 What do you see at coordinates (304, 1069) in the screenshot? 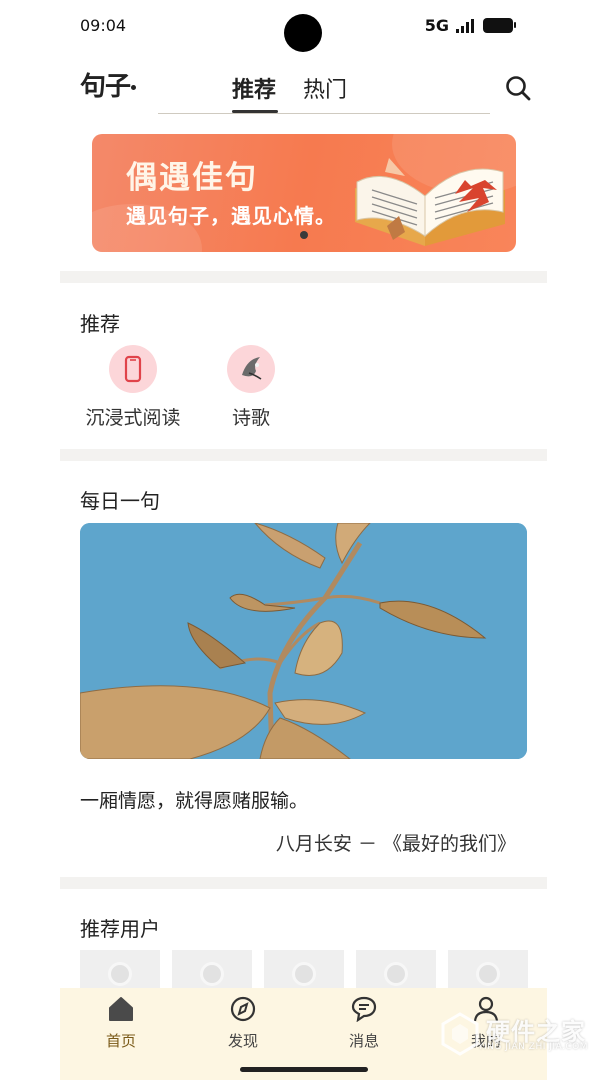
I see `home-indicator` at bounding box center [304, 1069].